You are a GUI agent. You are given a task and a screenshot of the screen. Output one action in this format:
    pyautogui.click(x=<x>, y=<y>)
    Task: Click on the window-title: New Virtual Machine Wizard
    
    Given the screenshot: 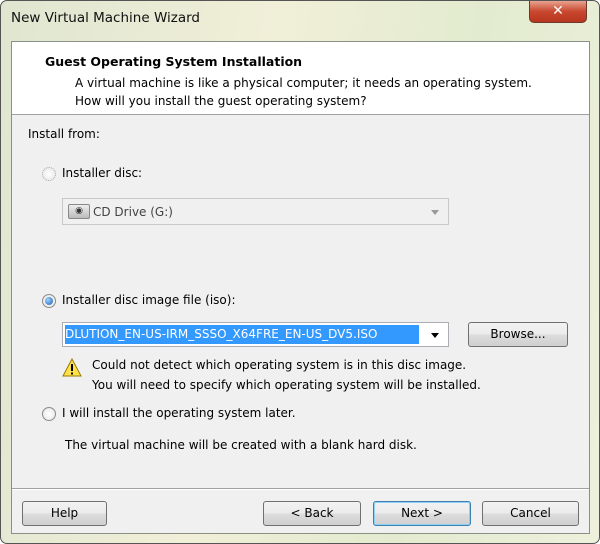 What is the action you would take?
    pyautogui.click(x=105, y=18)
    